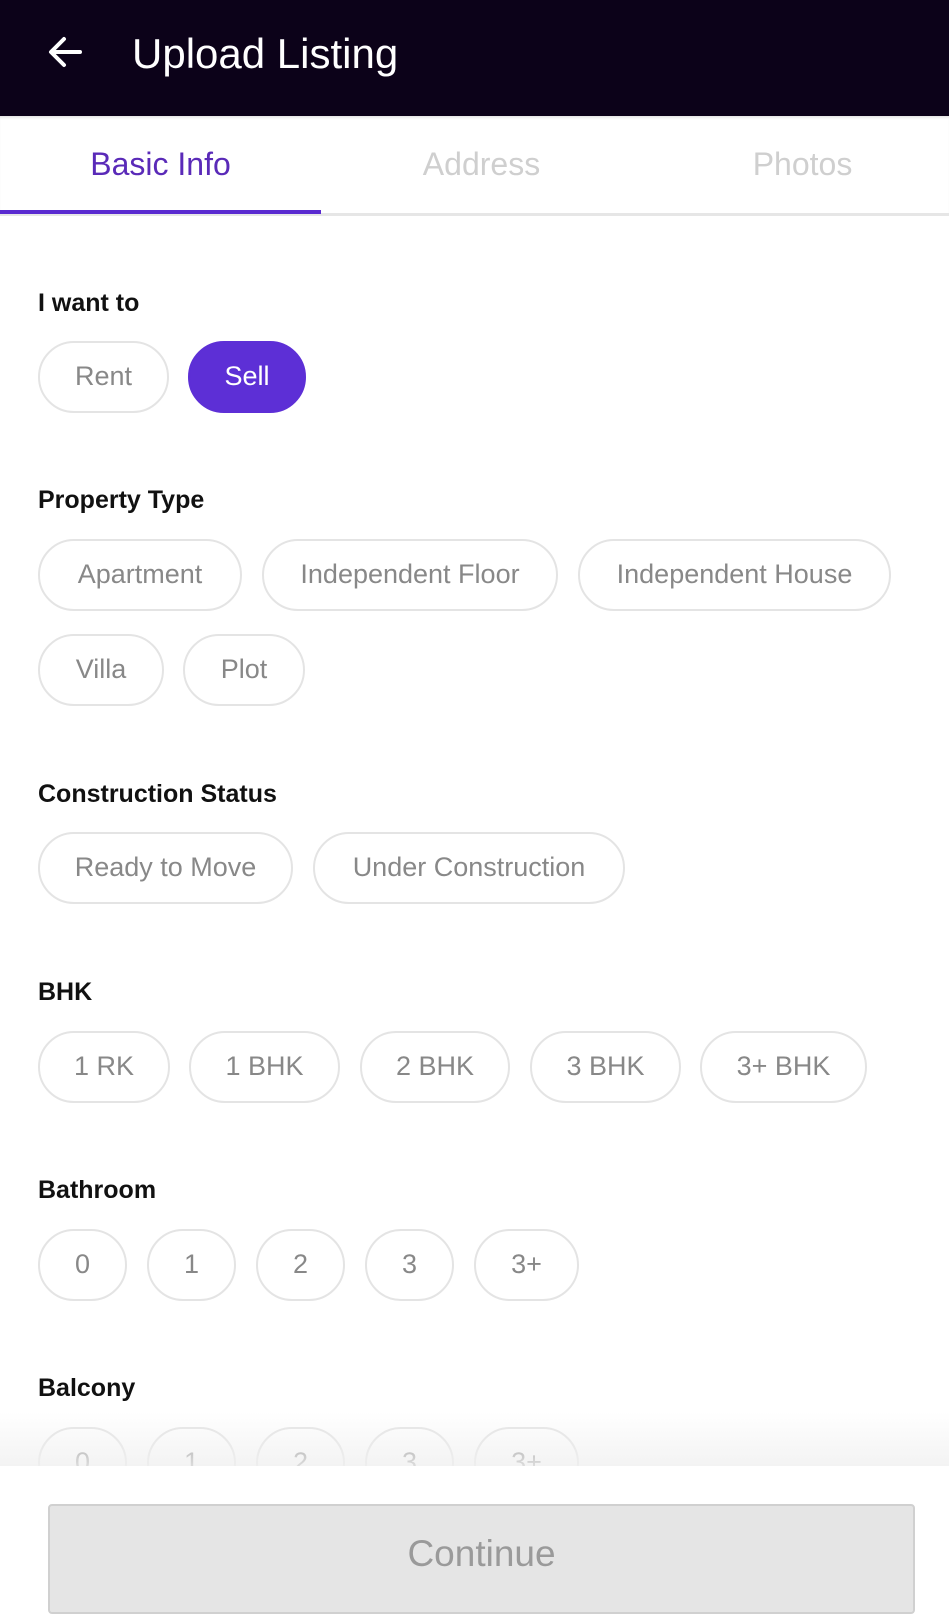  Describe the element at coordinates (247, 377) in the screenshot. I see `intent-chip-sell: Sell` at that location.